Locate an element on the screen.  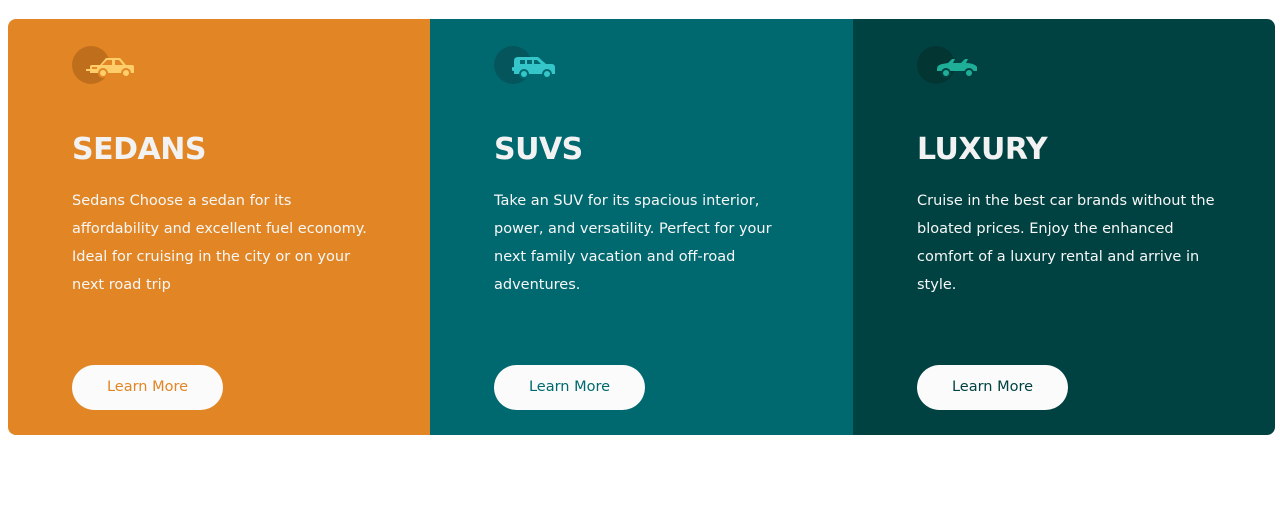
learn-more-sedans-button: Learn More is located at coordinates (147, 387).